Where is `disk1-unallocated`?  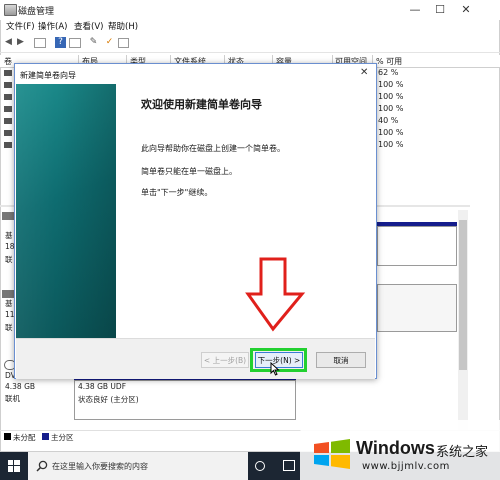 disk1-unallocated is located at coordinates (417, 308).